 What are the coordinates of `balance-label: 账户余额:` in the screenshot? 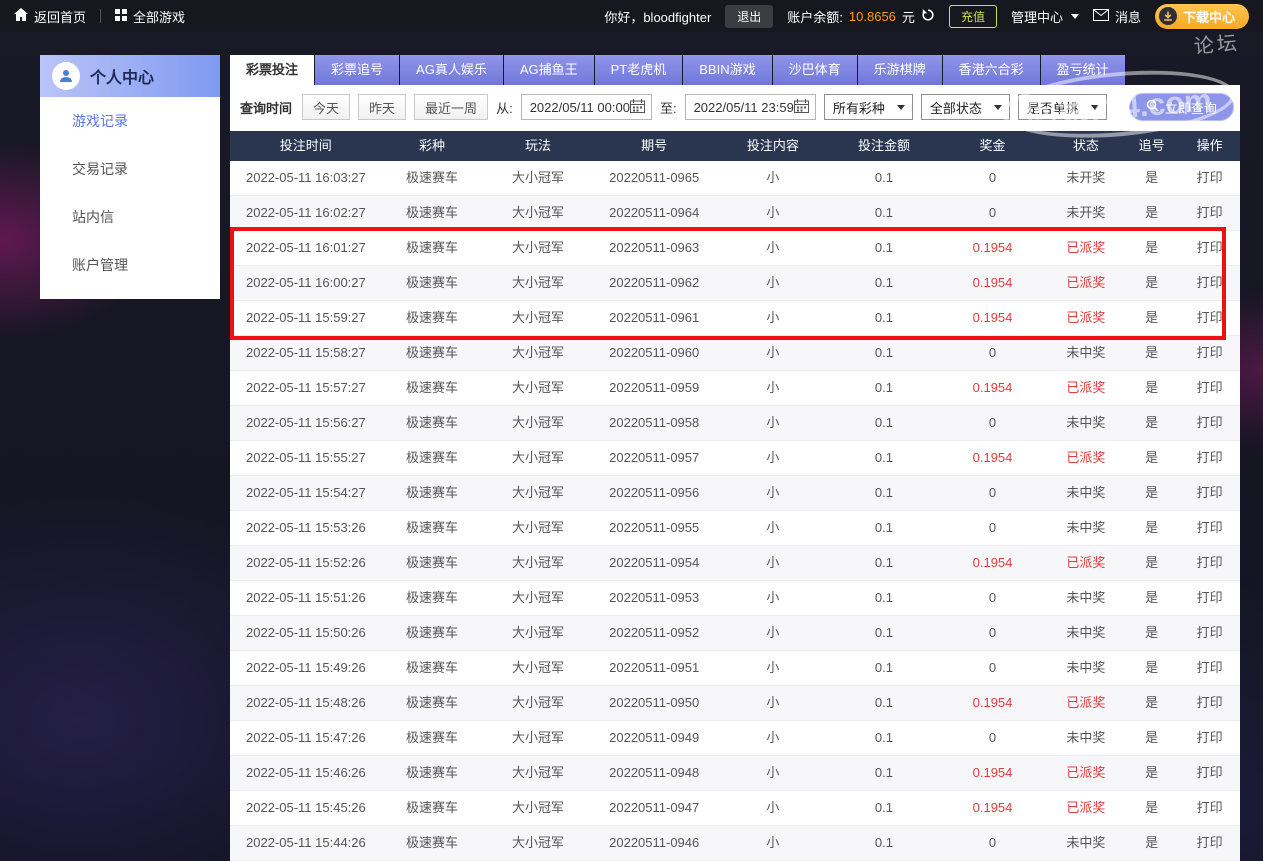 It's located at (815, 17).